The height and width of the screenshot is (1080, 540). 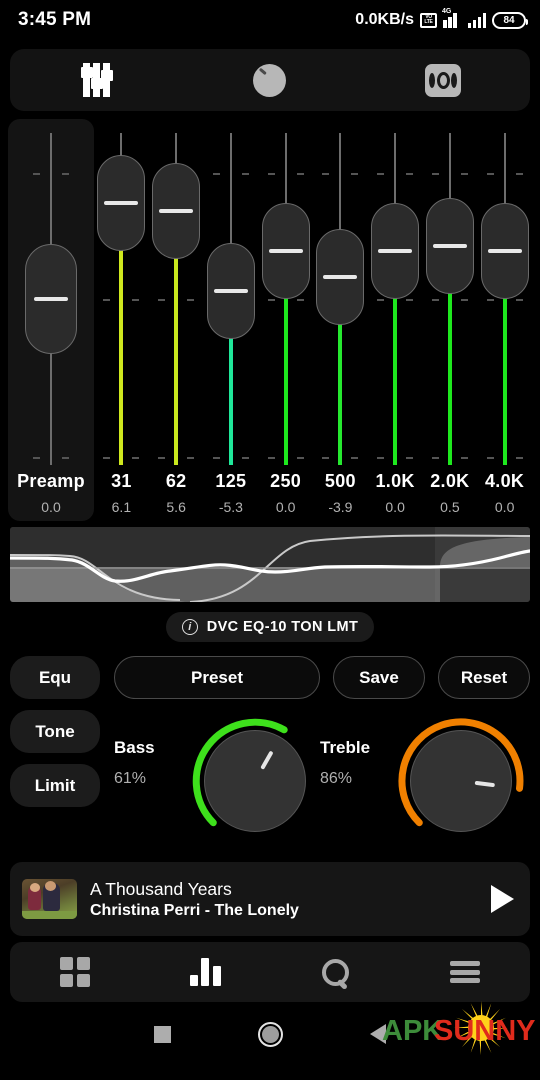 I want to click on mode-button-limit: Limit, so click(x=55, y=785).